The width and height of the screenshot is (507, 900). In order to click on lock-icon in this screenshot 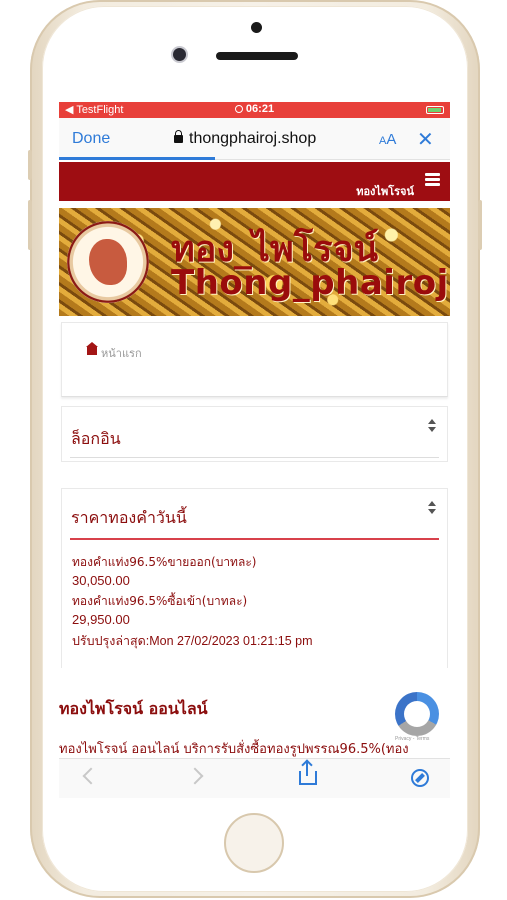, I will do `click(178, 136)`.